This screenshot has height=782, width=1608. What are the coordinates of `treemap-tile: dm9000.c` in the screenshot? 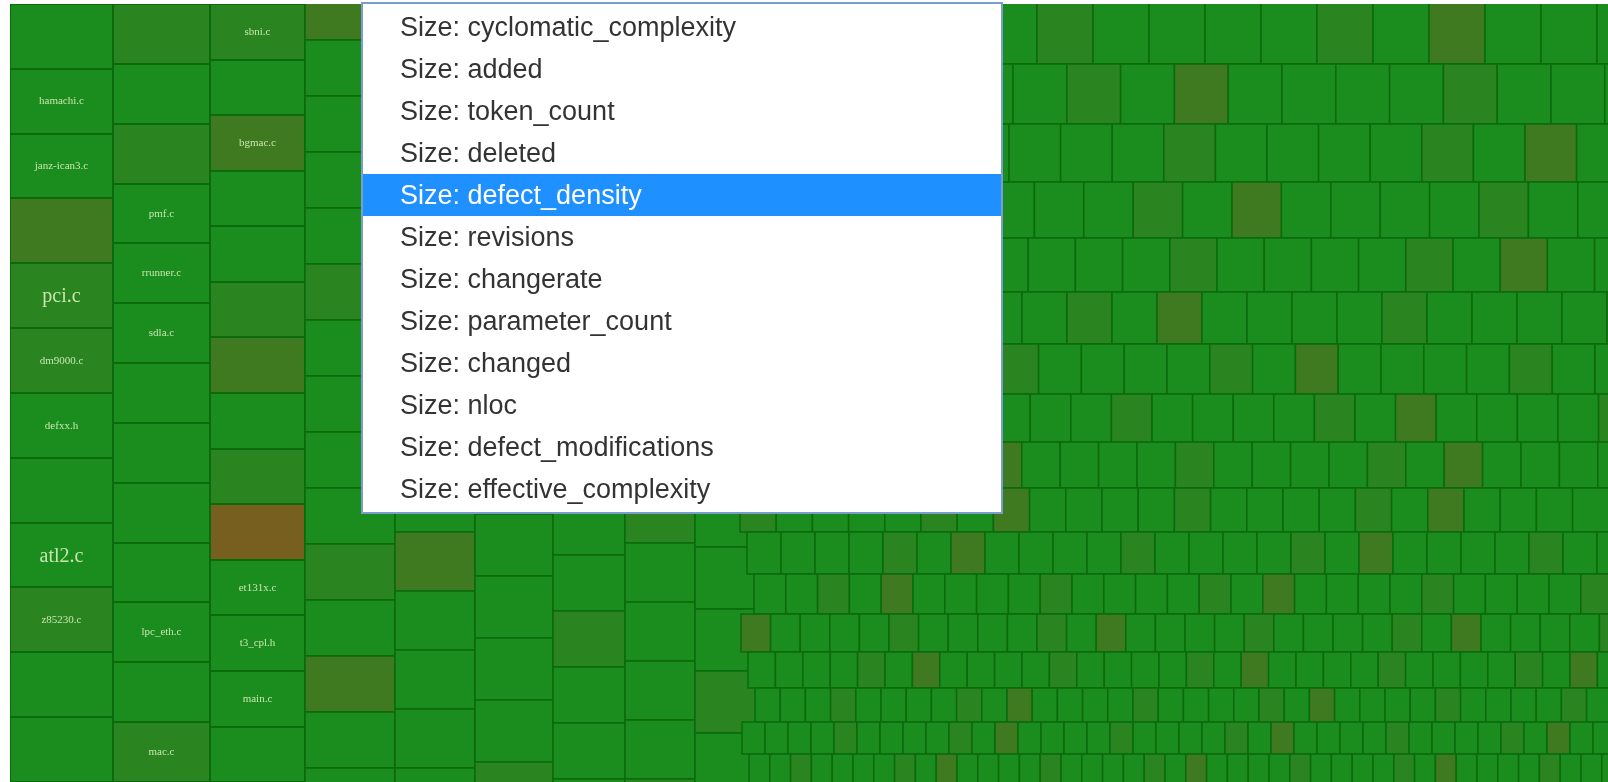 It's located at (61, 360).